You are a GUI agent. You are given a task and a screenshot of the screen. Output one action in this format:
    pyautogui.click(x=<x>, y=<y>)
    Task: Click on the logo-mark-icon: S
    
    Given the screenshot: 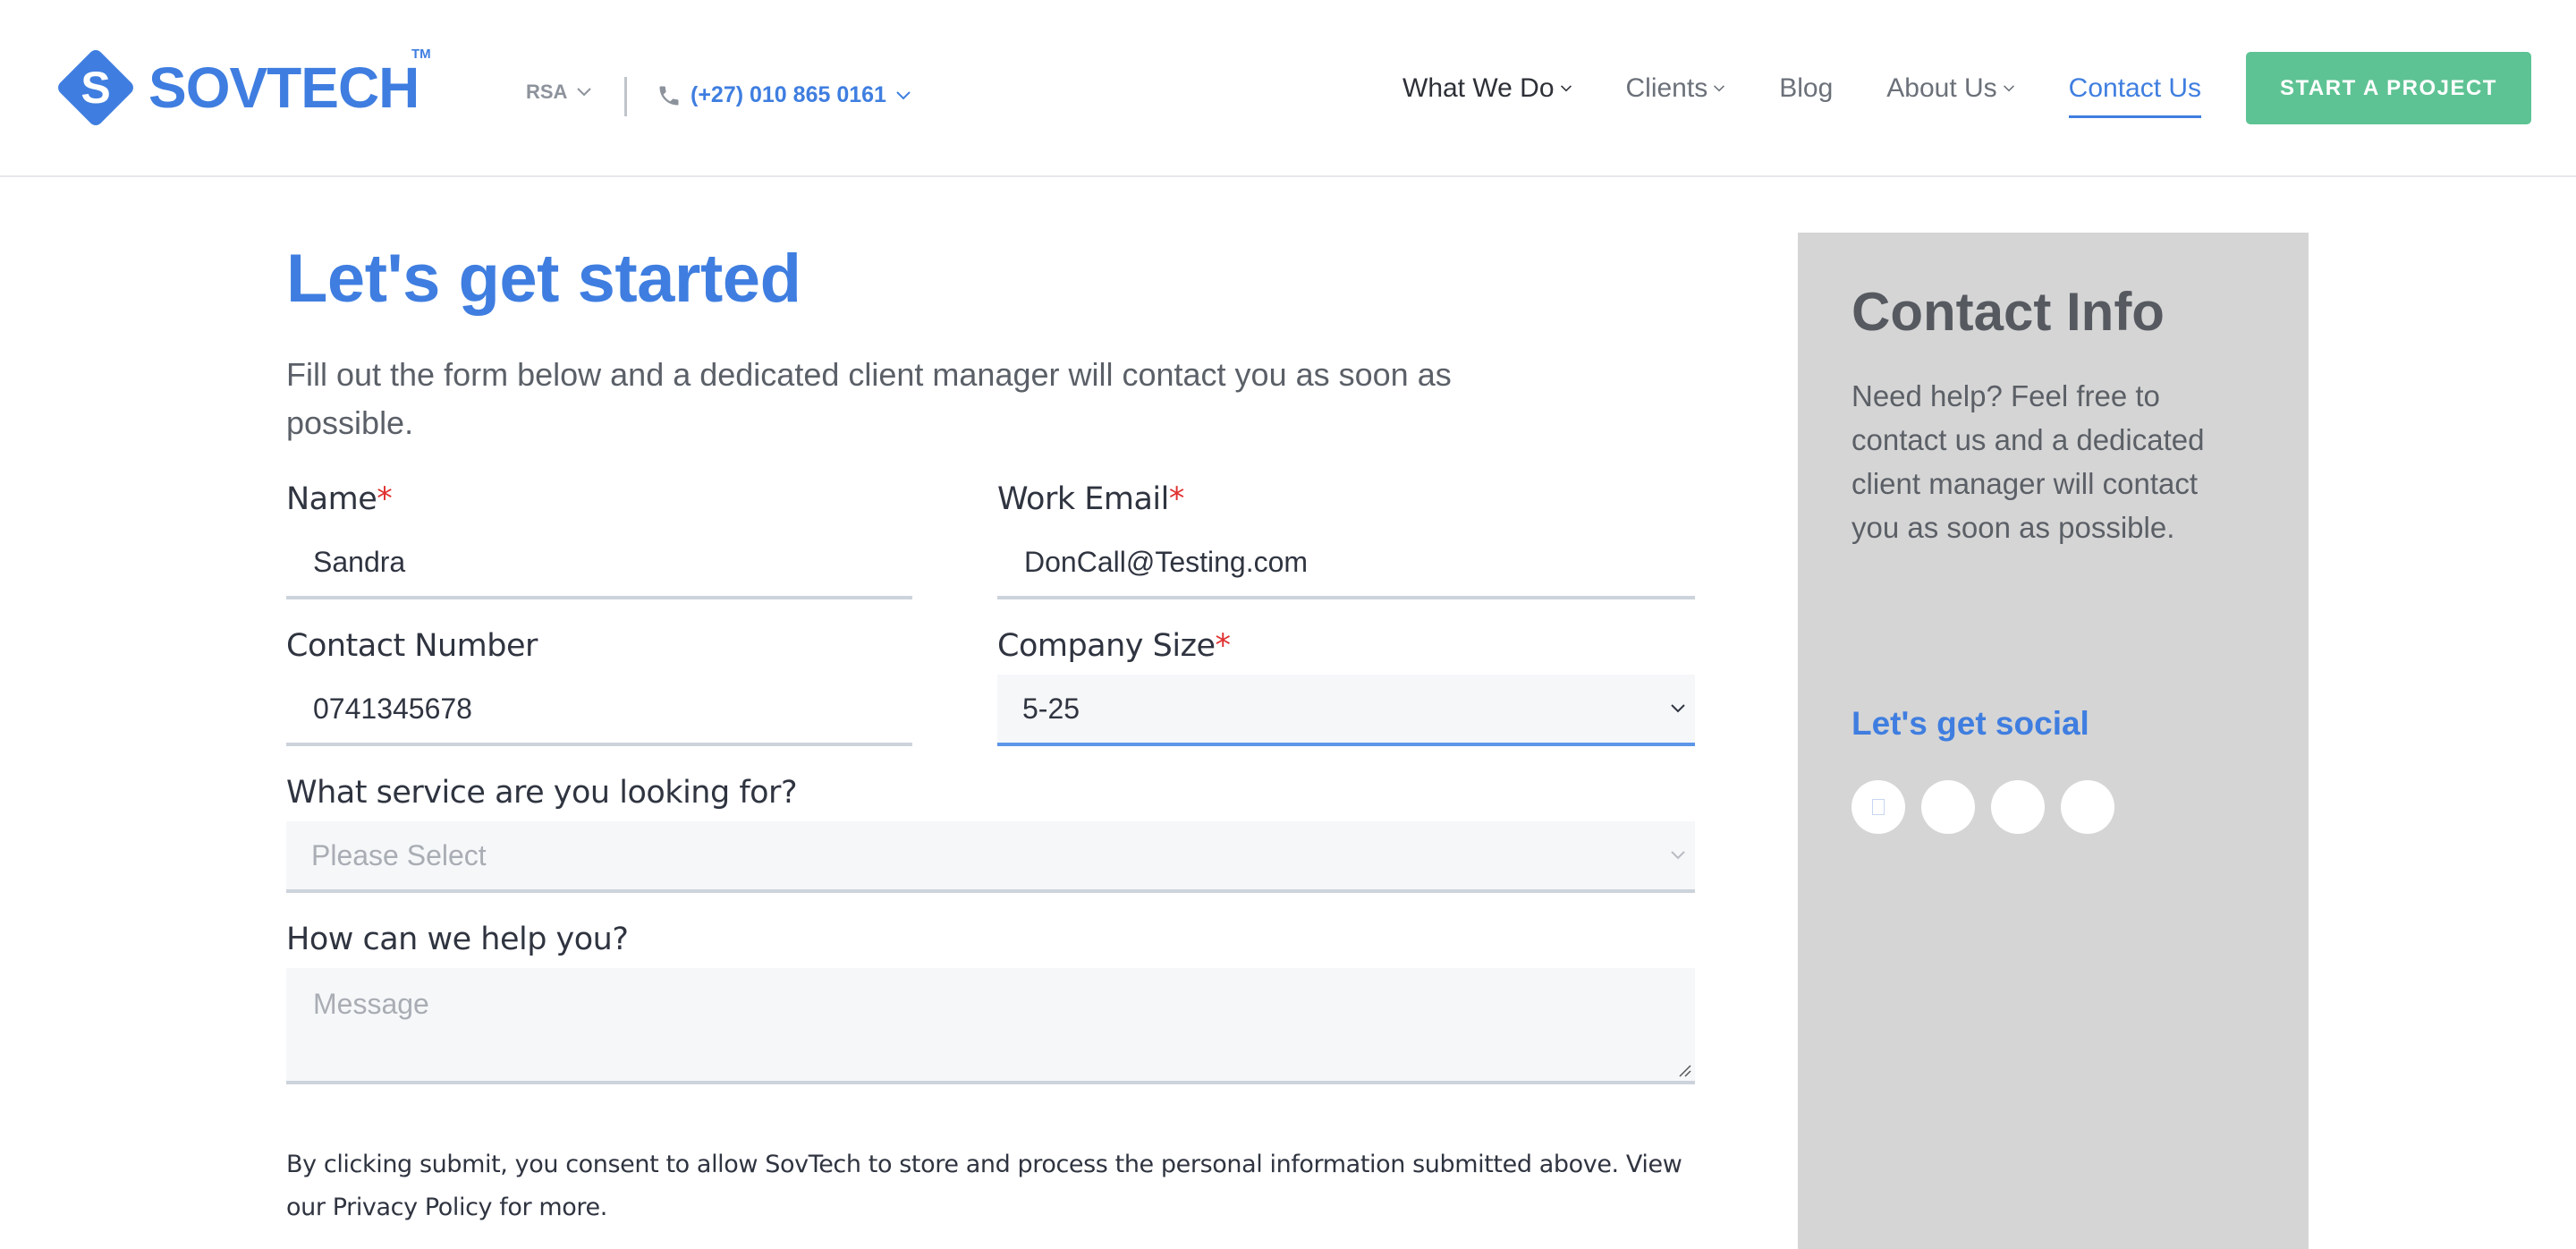 What is the action you would take?
    pyautogui.click(x=95, y=87)
    